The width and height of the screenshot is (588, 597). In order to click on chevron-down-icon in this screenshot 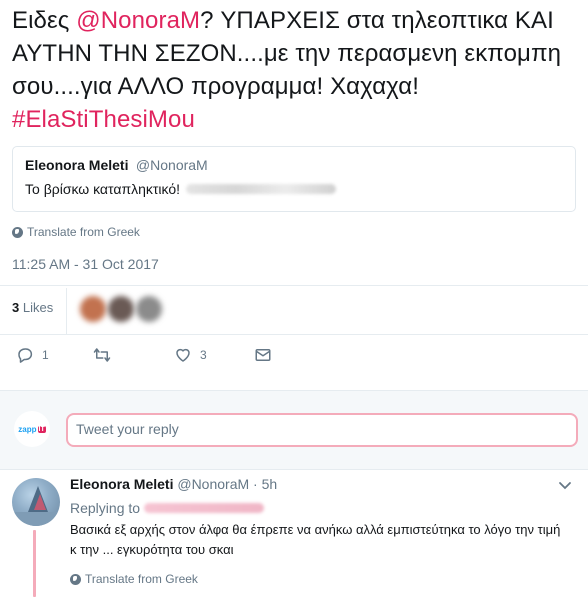, I will do `click(565, 487)`.